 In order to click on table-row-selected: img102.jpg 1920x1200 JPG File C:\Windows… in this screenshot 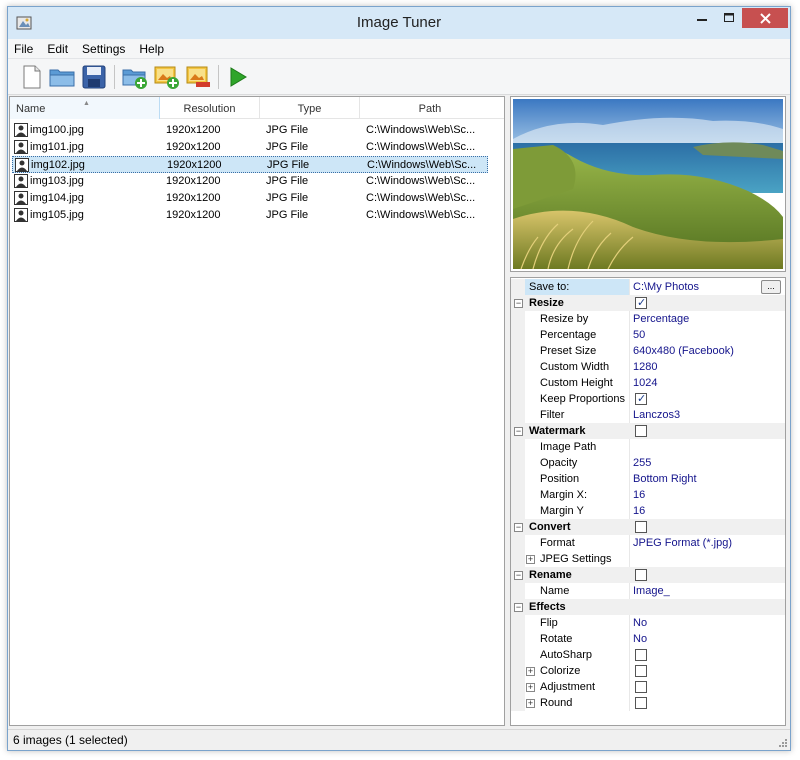, I will do `click(250, 164)`.